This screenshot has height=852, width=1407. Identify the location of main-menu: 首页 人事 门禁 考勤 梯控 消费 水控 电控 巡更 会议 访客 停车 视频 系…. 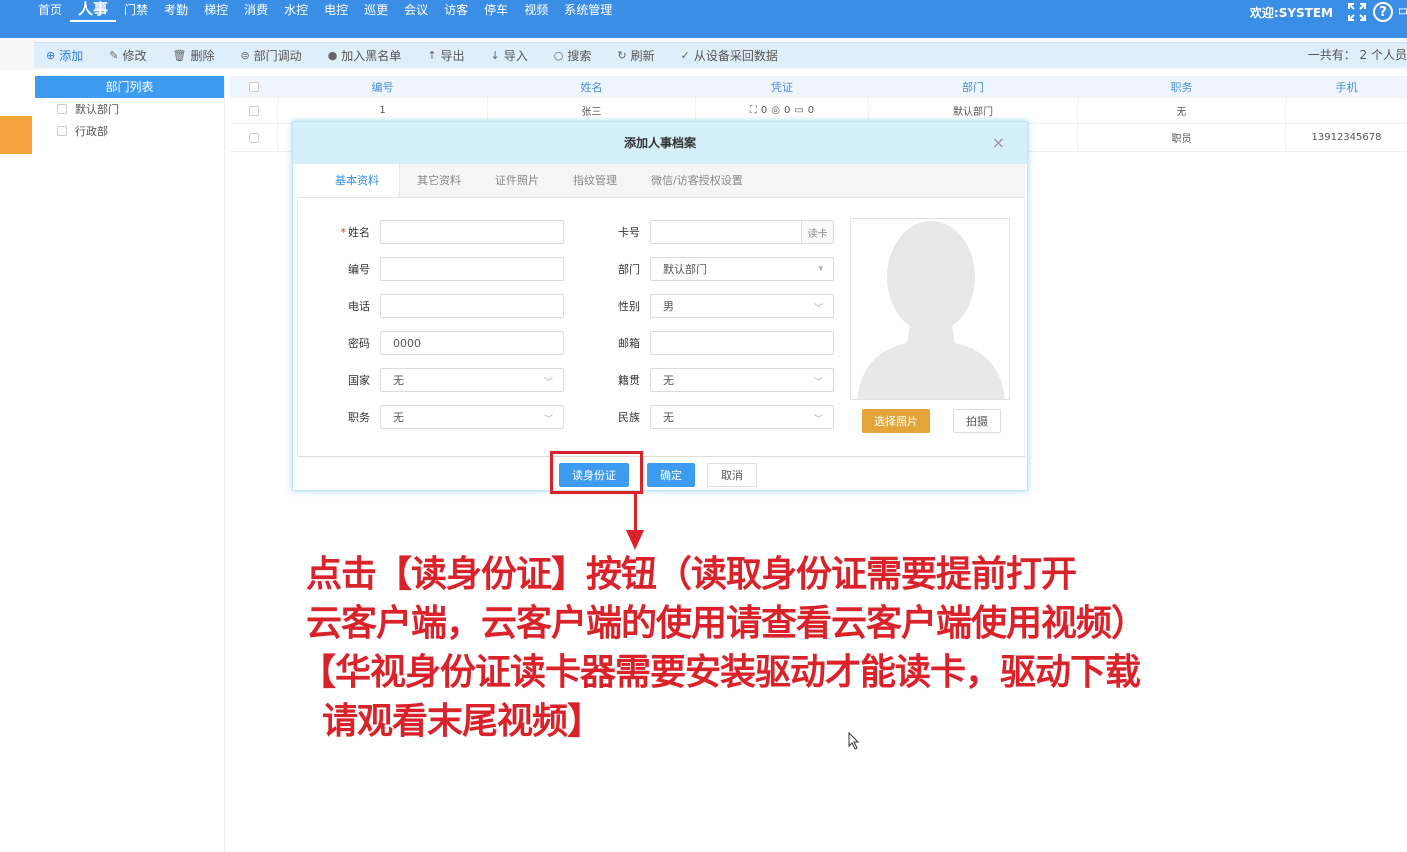
(325, 11).